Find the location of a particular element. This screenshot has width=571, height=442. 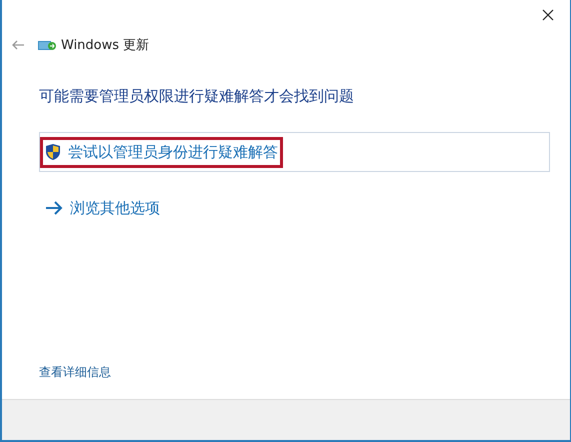

arrow-icon is located at coordinates (54, 208).